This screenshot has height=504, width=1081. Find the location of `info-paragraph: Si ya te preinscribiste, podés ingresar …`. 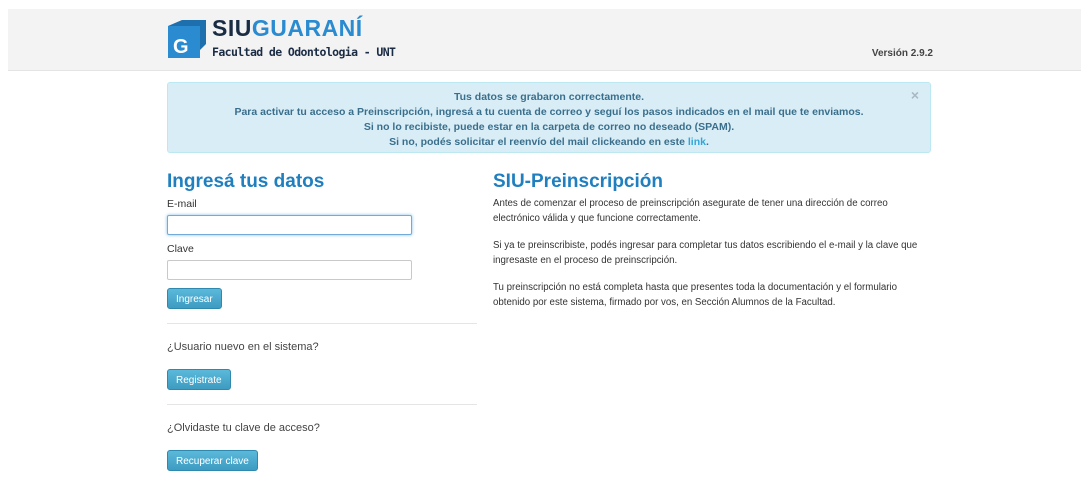

info-paragraph: Si ya te preinscribiste, podés ingresar … is located at coordinates (705, 253).